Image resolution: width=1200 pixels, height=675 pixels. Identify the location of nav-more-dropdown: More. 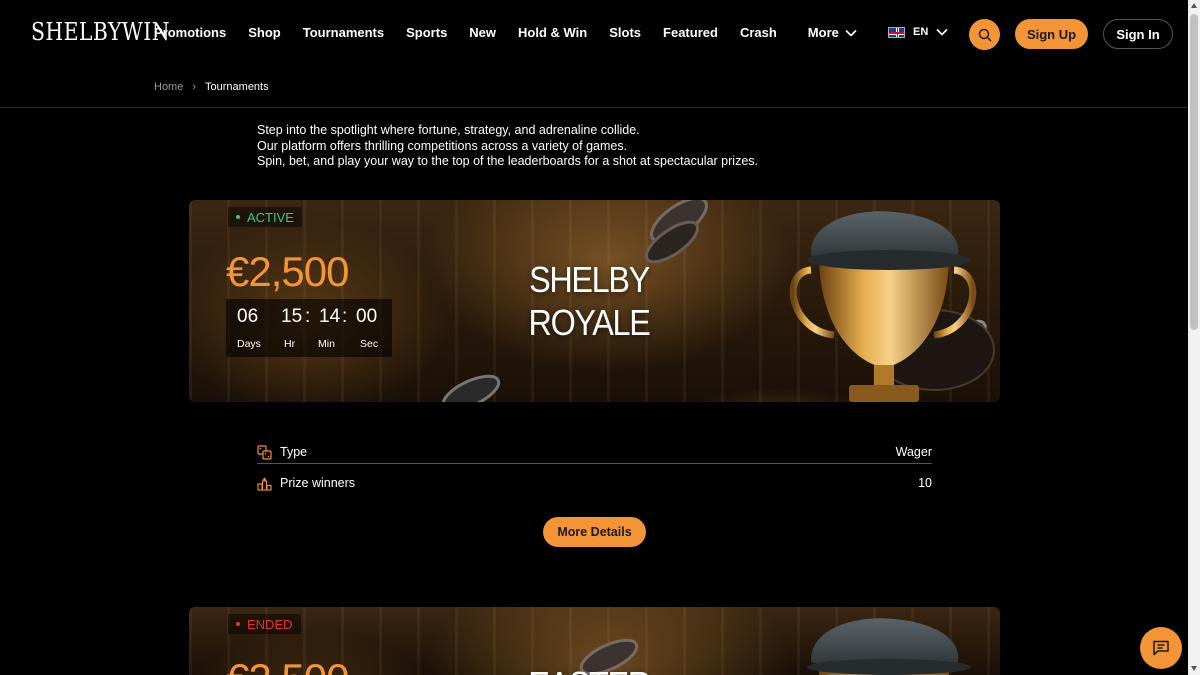
(832, 32).